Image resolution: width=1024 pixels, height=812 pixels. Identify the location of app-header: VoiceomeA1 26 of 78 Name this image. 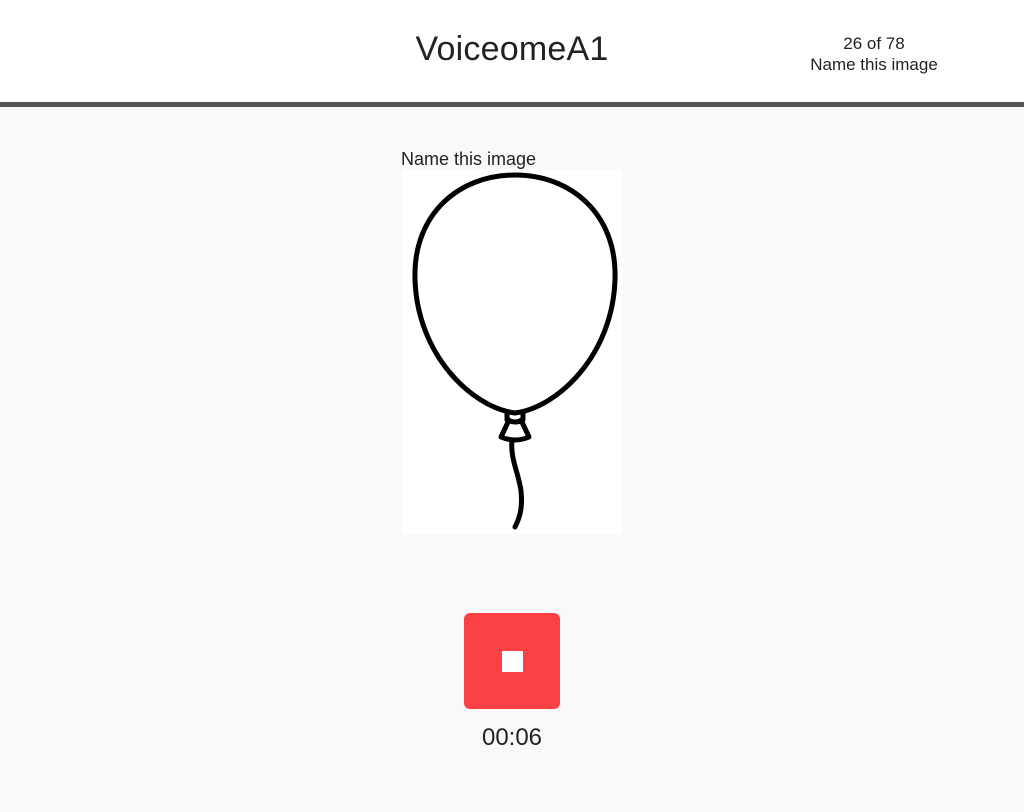
(512, 53).